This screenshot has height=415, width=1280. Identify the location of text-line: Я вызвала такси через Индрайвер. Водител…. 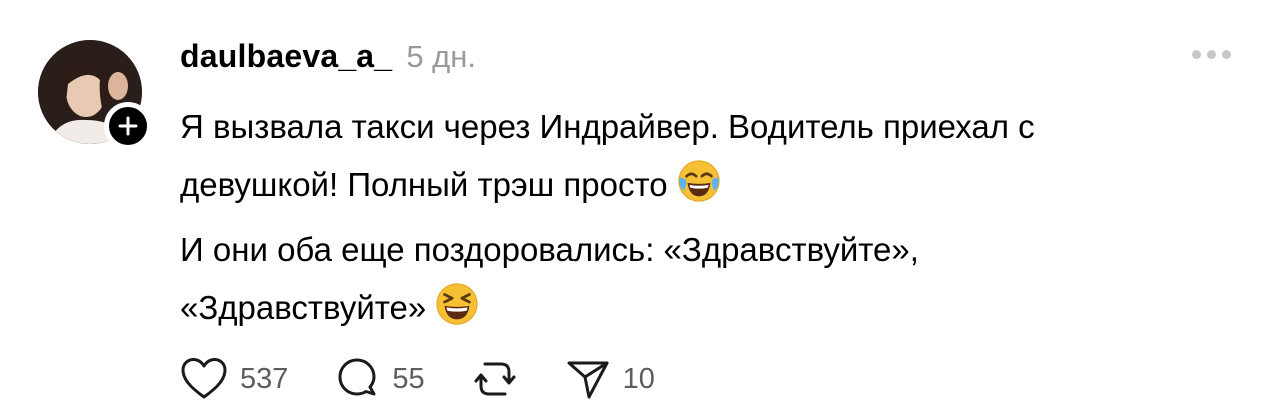
(607, 126).